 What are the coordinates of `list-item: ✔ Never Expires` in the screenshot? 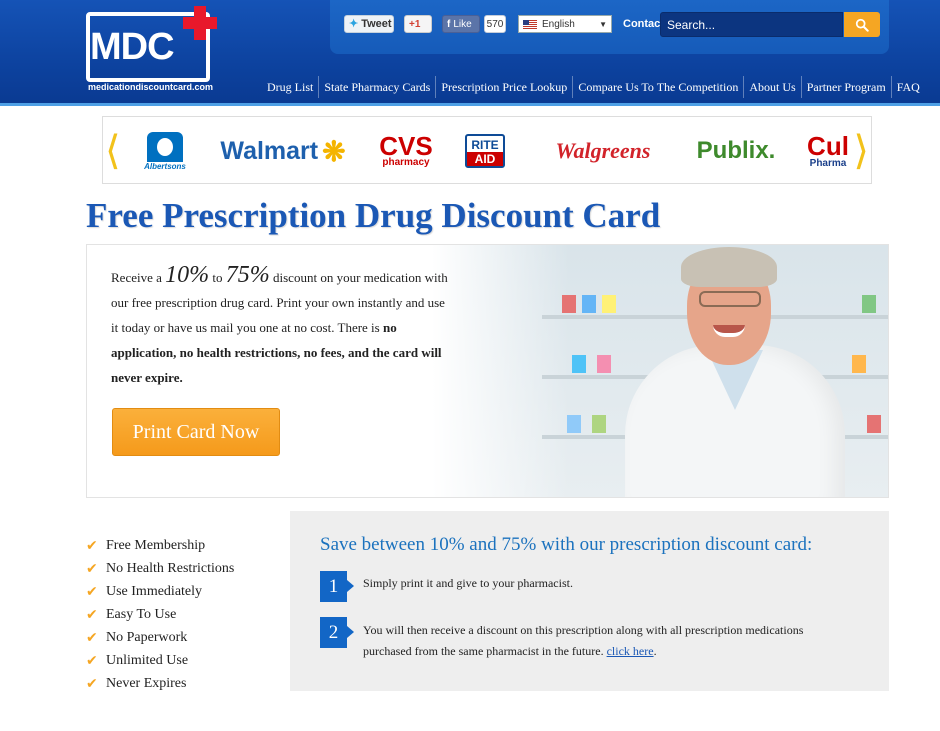 It's located at (181, 683).